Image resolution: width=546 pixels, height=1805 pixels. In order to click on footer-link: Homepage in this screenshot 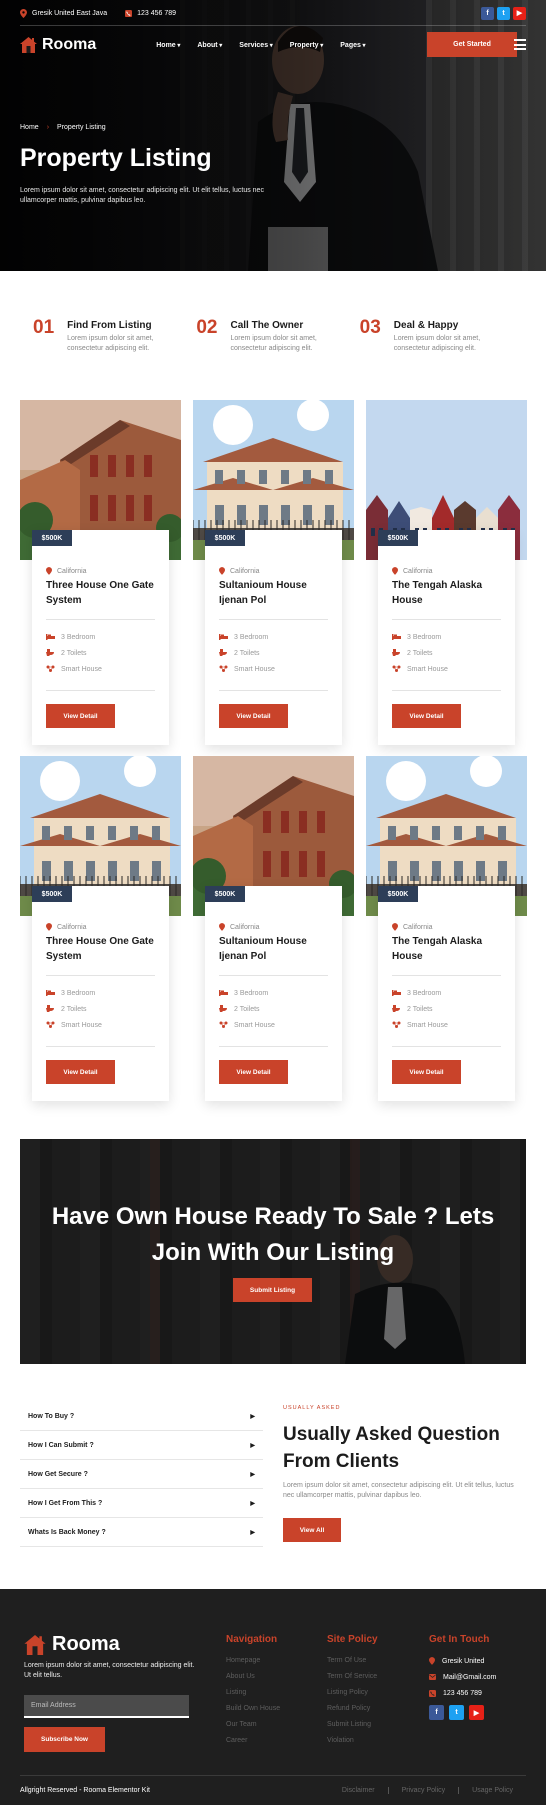, I will do `click(253, 1661)`.